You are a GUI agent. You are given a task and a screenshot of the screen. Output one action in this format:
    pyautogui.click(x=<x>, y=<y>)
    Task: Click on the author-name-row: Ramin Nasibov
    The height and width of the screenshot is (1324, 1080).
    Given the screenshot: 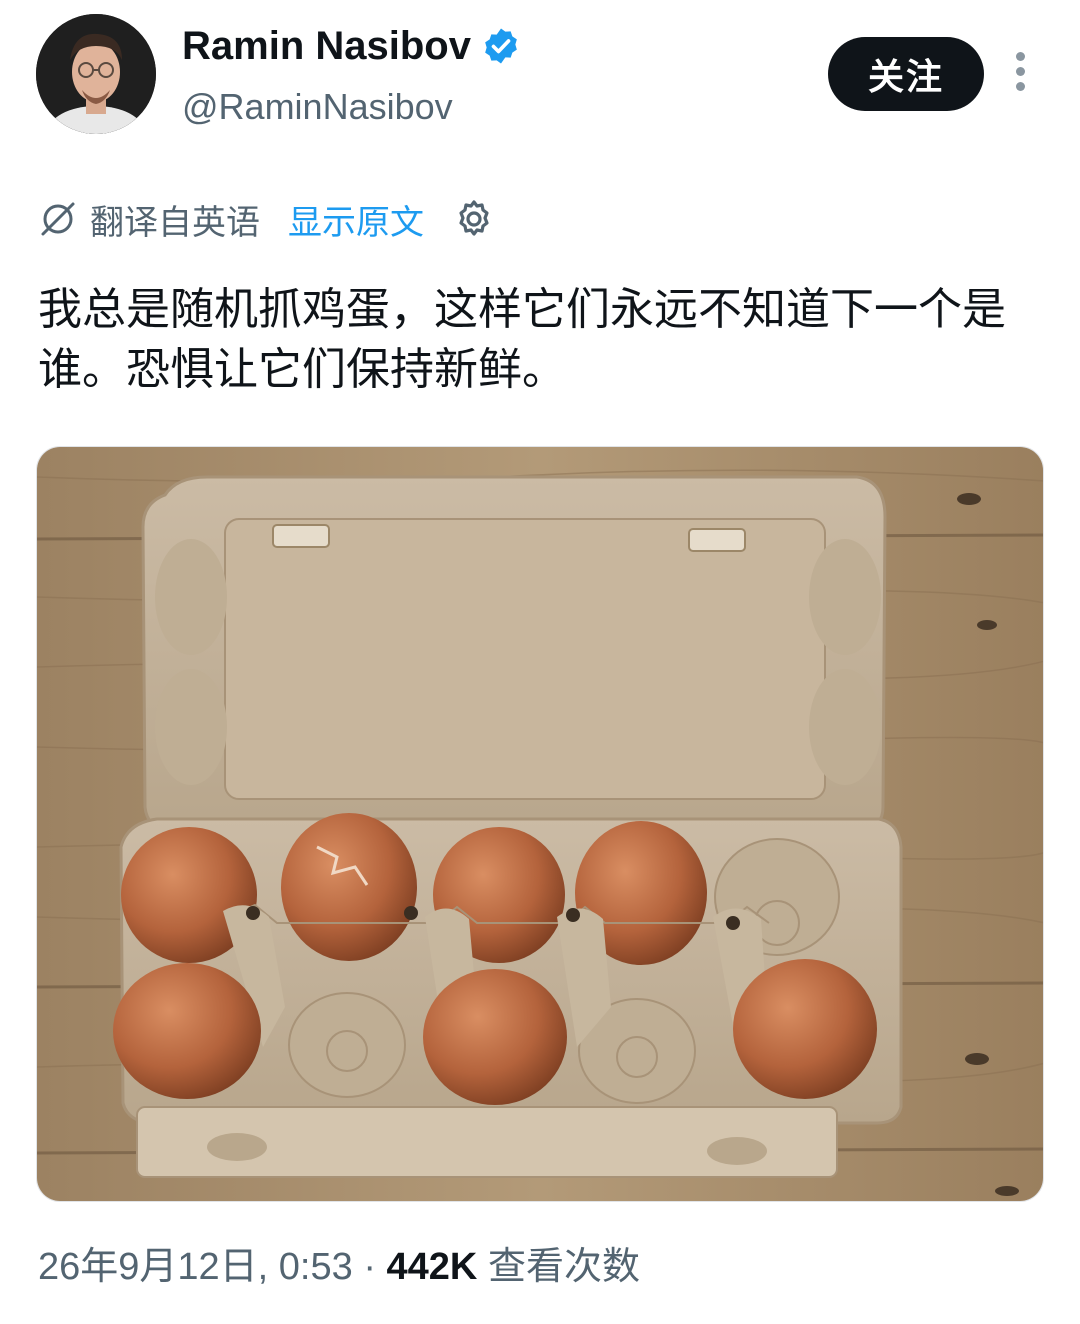 What is the action you would take?
    pyautogui.click(x=351, y=46)
    